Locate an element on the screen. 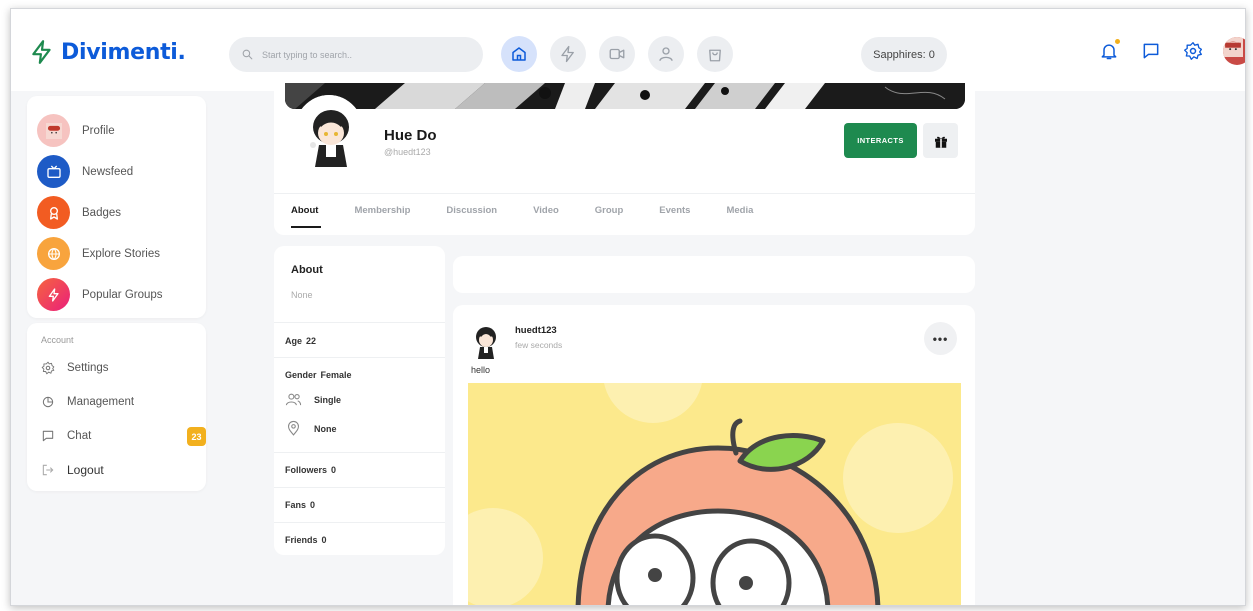  tab-media: Media is located at coordinates (739, 216).